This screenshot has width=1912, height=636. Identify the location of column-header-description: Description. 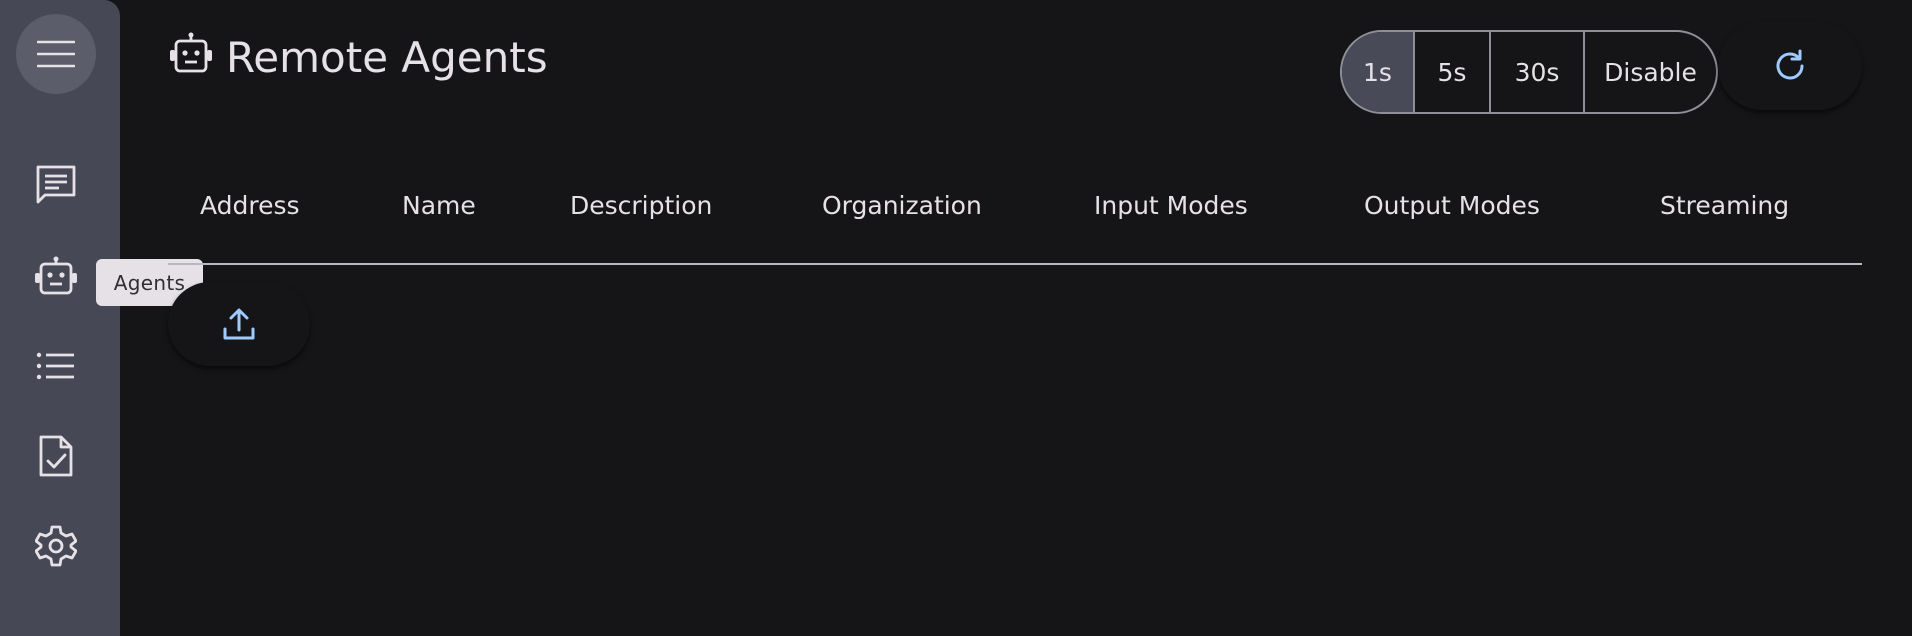
(641, 205).